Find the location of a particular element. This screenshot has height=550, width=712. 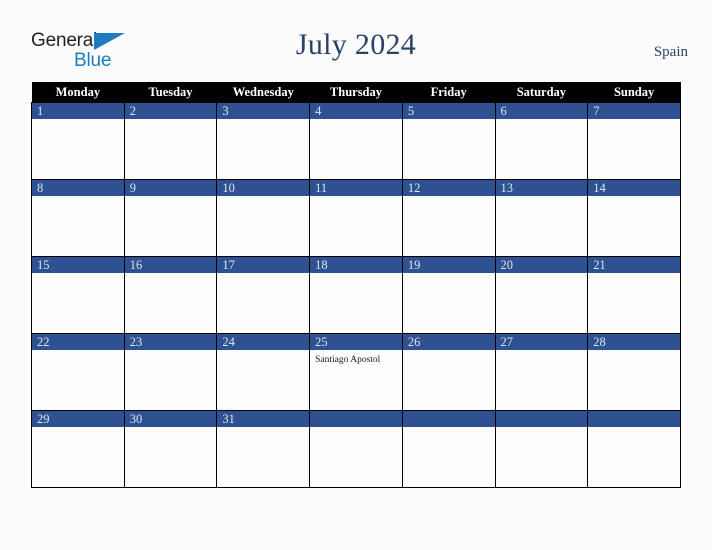

calendar-day-cell: 4 is located at coordinates (356, 141).